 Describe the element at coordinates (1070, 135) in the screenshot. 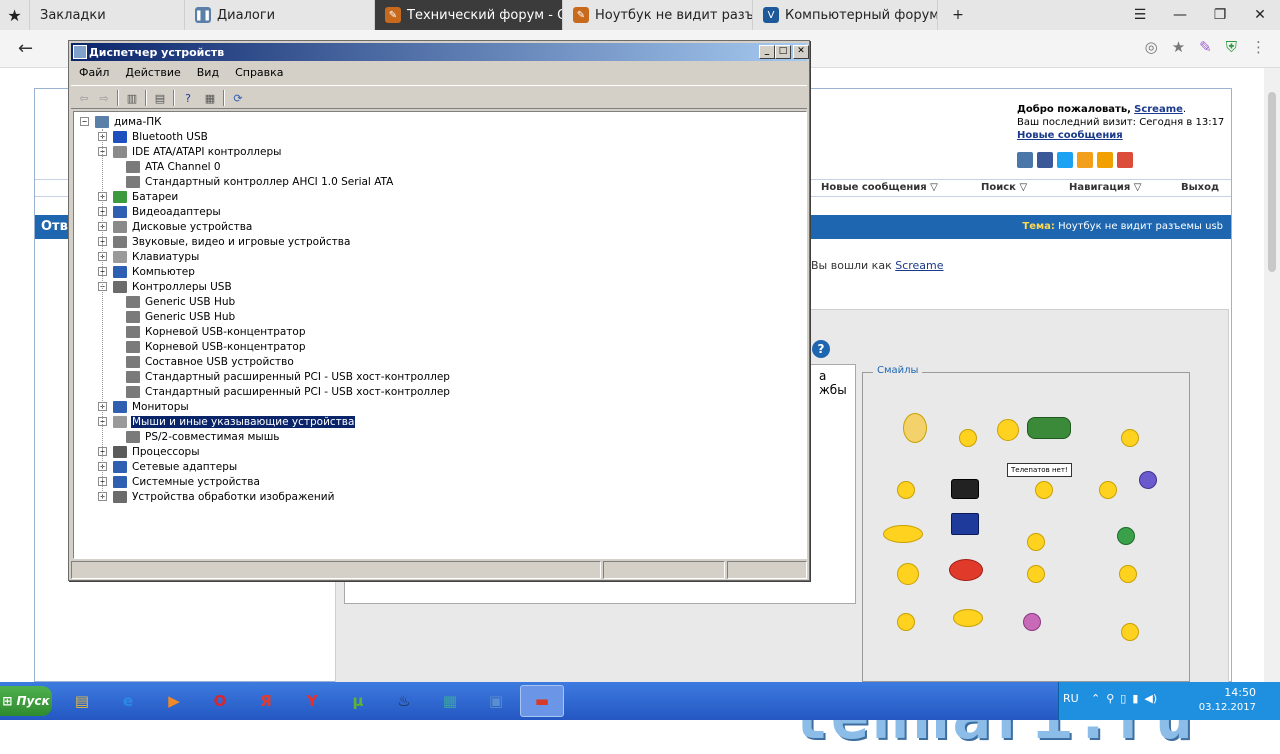

I see `new-messages-link: Новые сообщения` at that location.